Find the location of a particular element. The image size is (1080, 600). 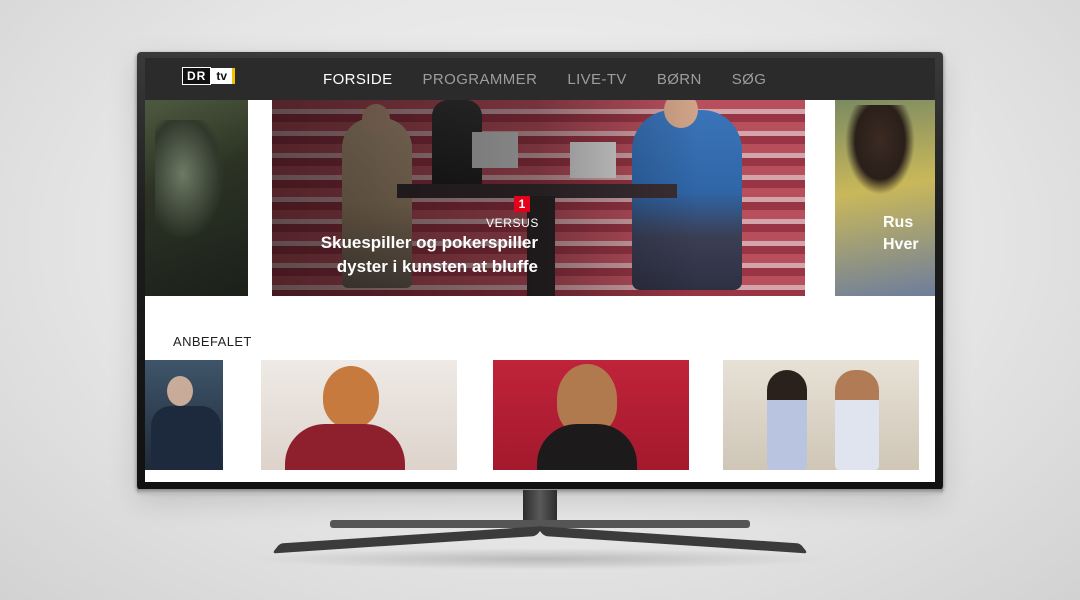

nav-menu: FORSIDE PROGRAMMER LIVE-TV BØRN SØG is located at coordinates (559, 79).